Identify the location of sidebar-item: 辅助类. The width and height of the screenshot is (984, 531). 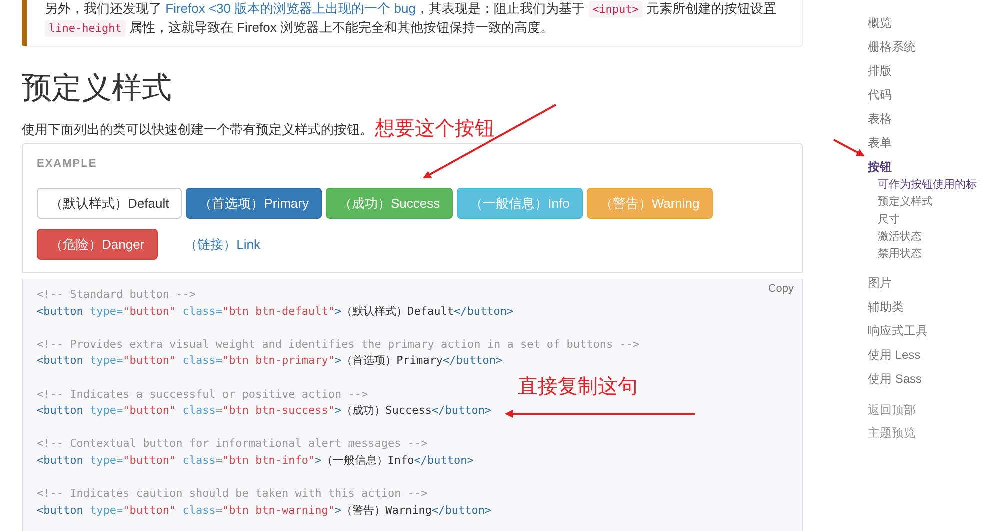
(926, 307).